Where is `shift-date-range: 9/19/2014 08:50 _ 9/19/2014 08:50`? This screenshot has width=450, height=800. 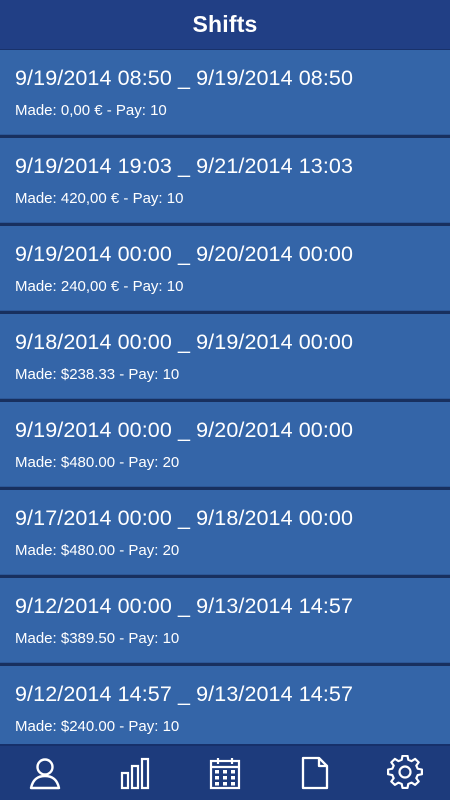
shift-date-range: 9/19/2014 08:50 _ 9/19/2014 08:50 is located at coordinates (184, 78).